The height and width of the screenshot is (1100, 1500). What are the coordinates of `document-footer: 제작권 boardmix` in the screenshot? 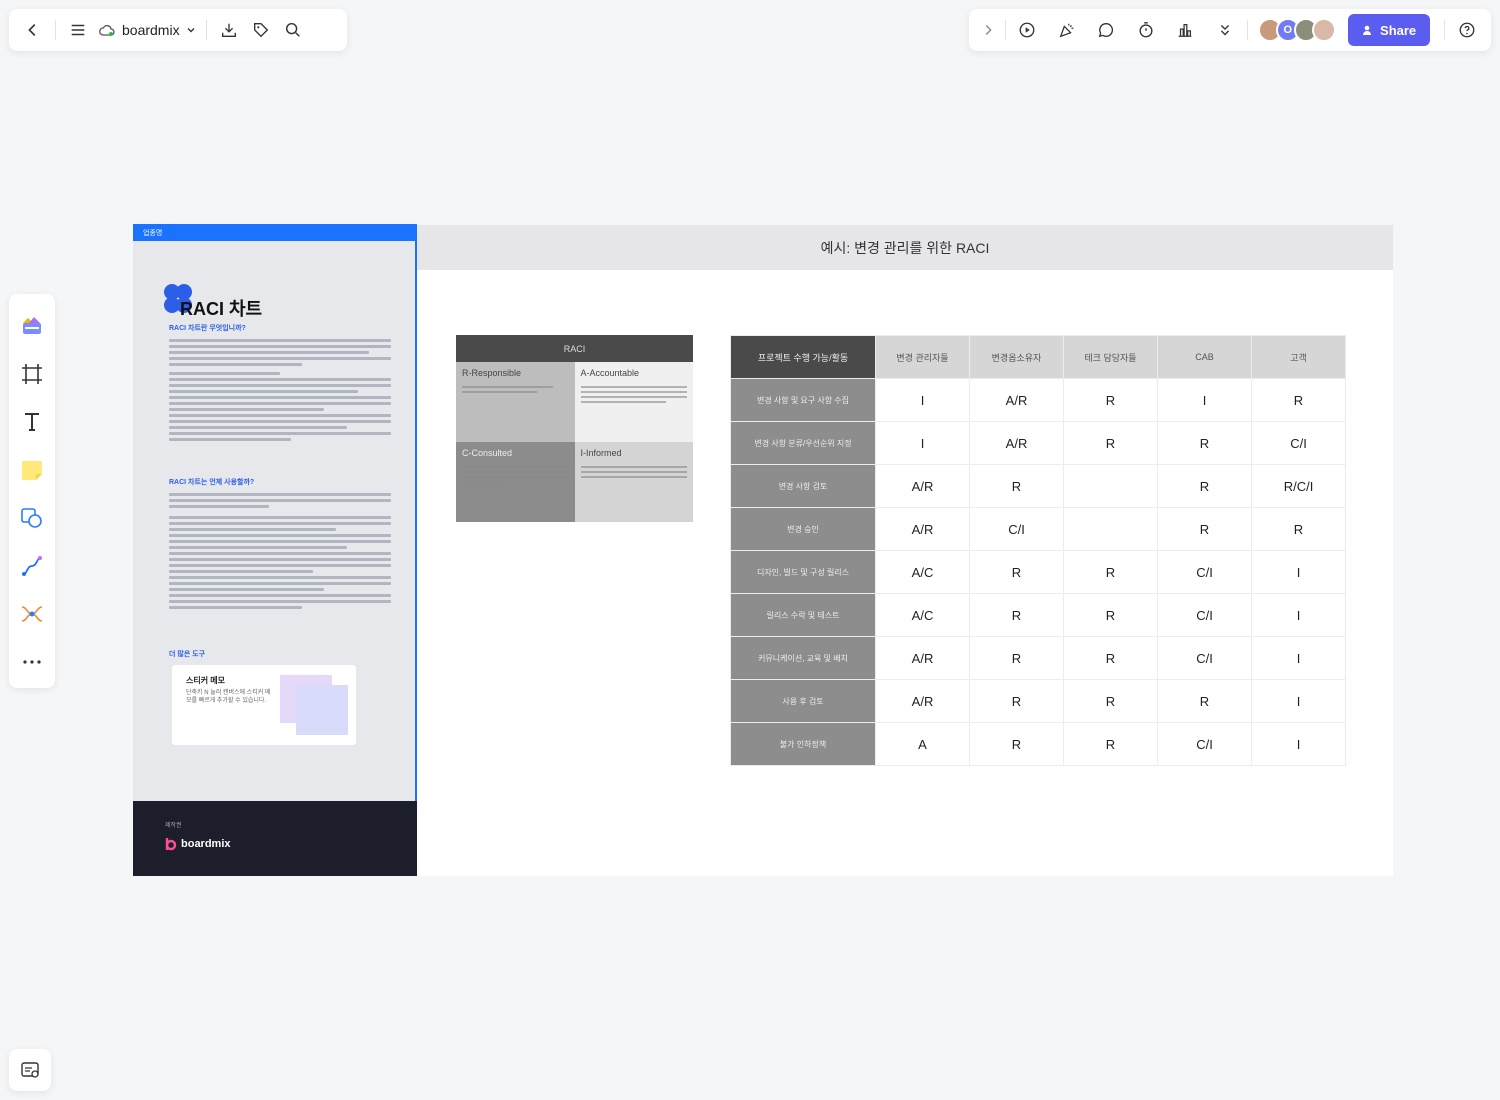 It's located at (275, 838).